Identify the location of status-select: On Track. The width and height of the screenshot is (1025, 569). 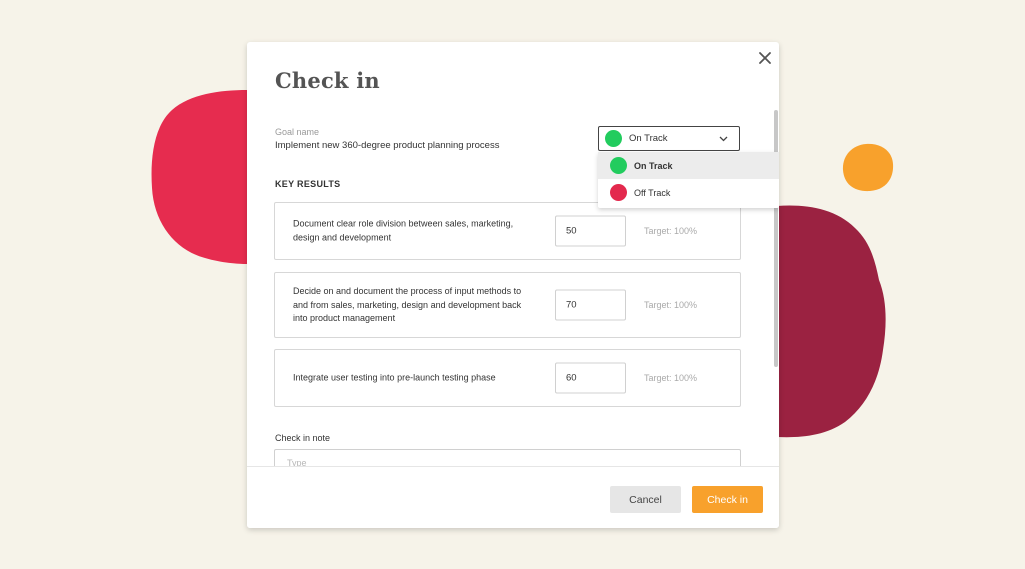
(669, 138).